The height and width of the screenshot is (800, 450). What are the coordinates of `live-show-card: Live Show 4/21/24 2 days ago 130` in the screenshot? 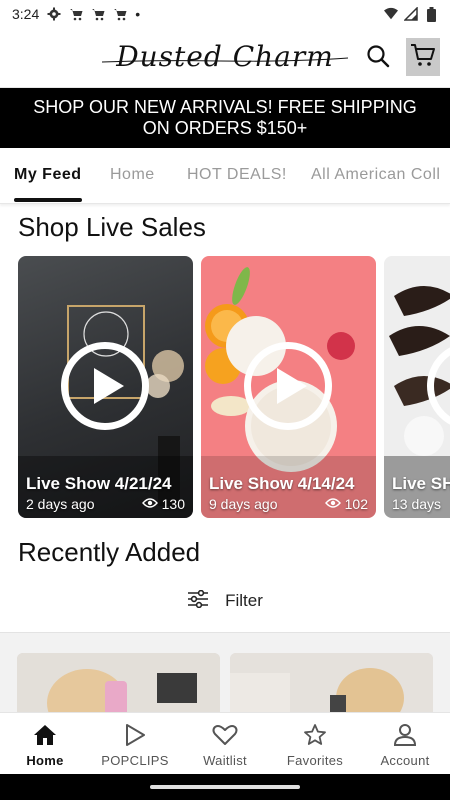 It's located at (105, 387).